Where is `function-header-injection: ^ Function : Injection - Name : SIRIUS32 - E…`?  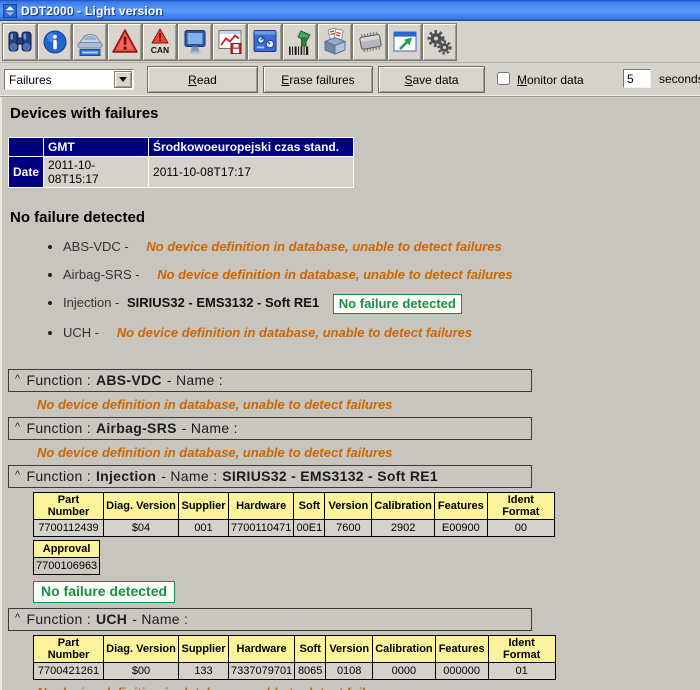 function-header-injection: ^ Function : Injection - Name : SIRIUS32 - E… is located at coordinates (270, 476).